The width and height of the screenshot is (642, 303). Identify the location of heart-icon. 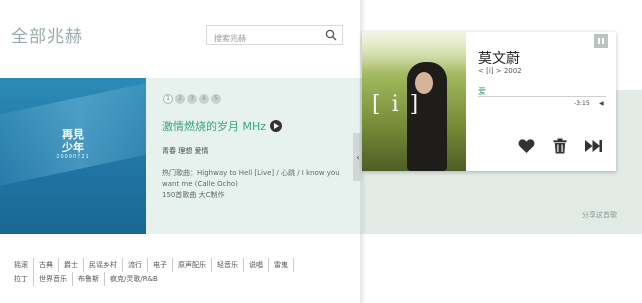
(526, 146).